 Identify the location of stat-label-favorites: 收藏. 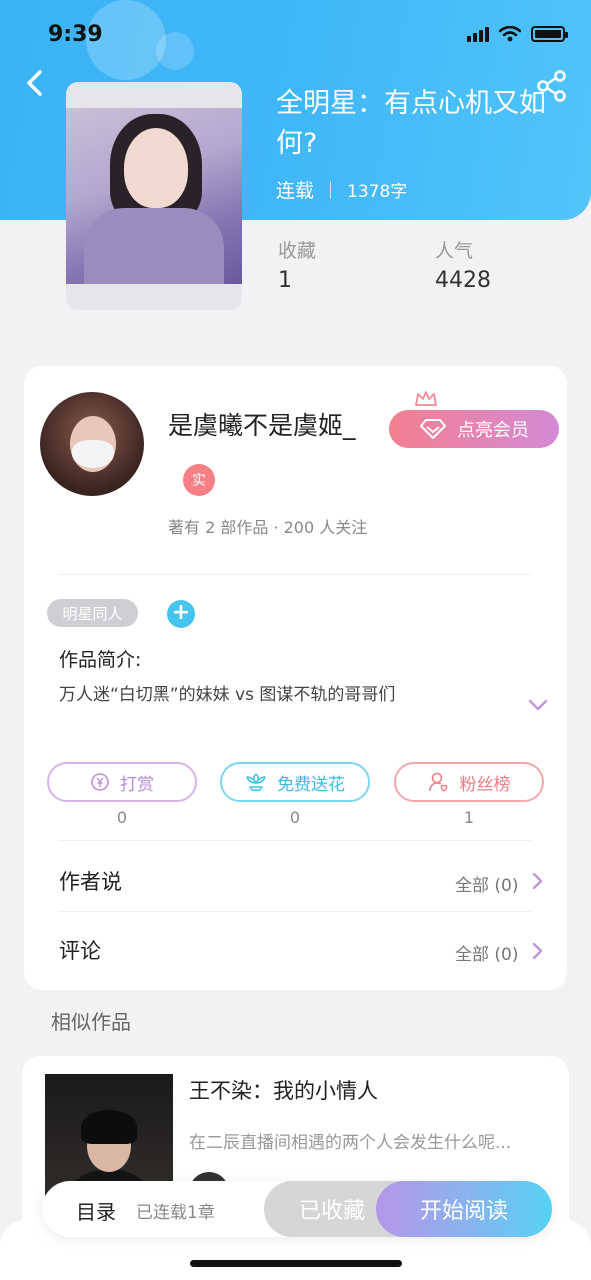
(297, 251).